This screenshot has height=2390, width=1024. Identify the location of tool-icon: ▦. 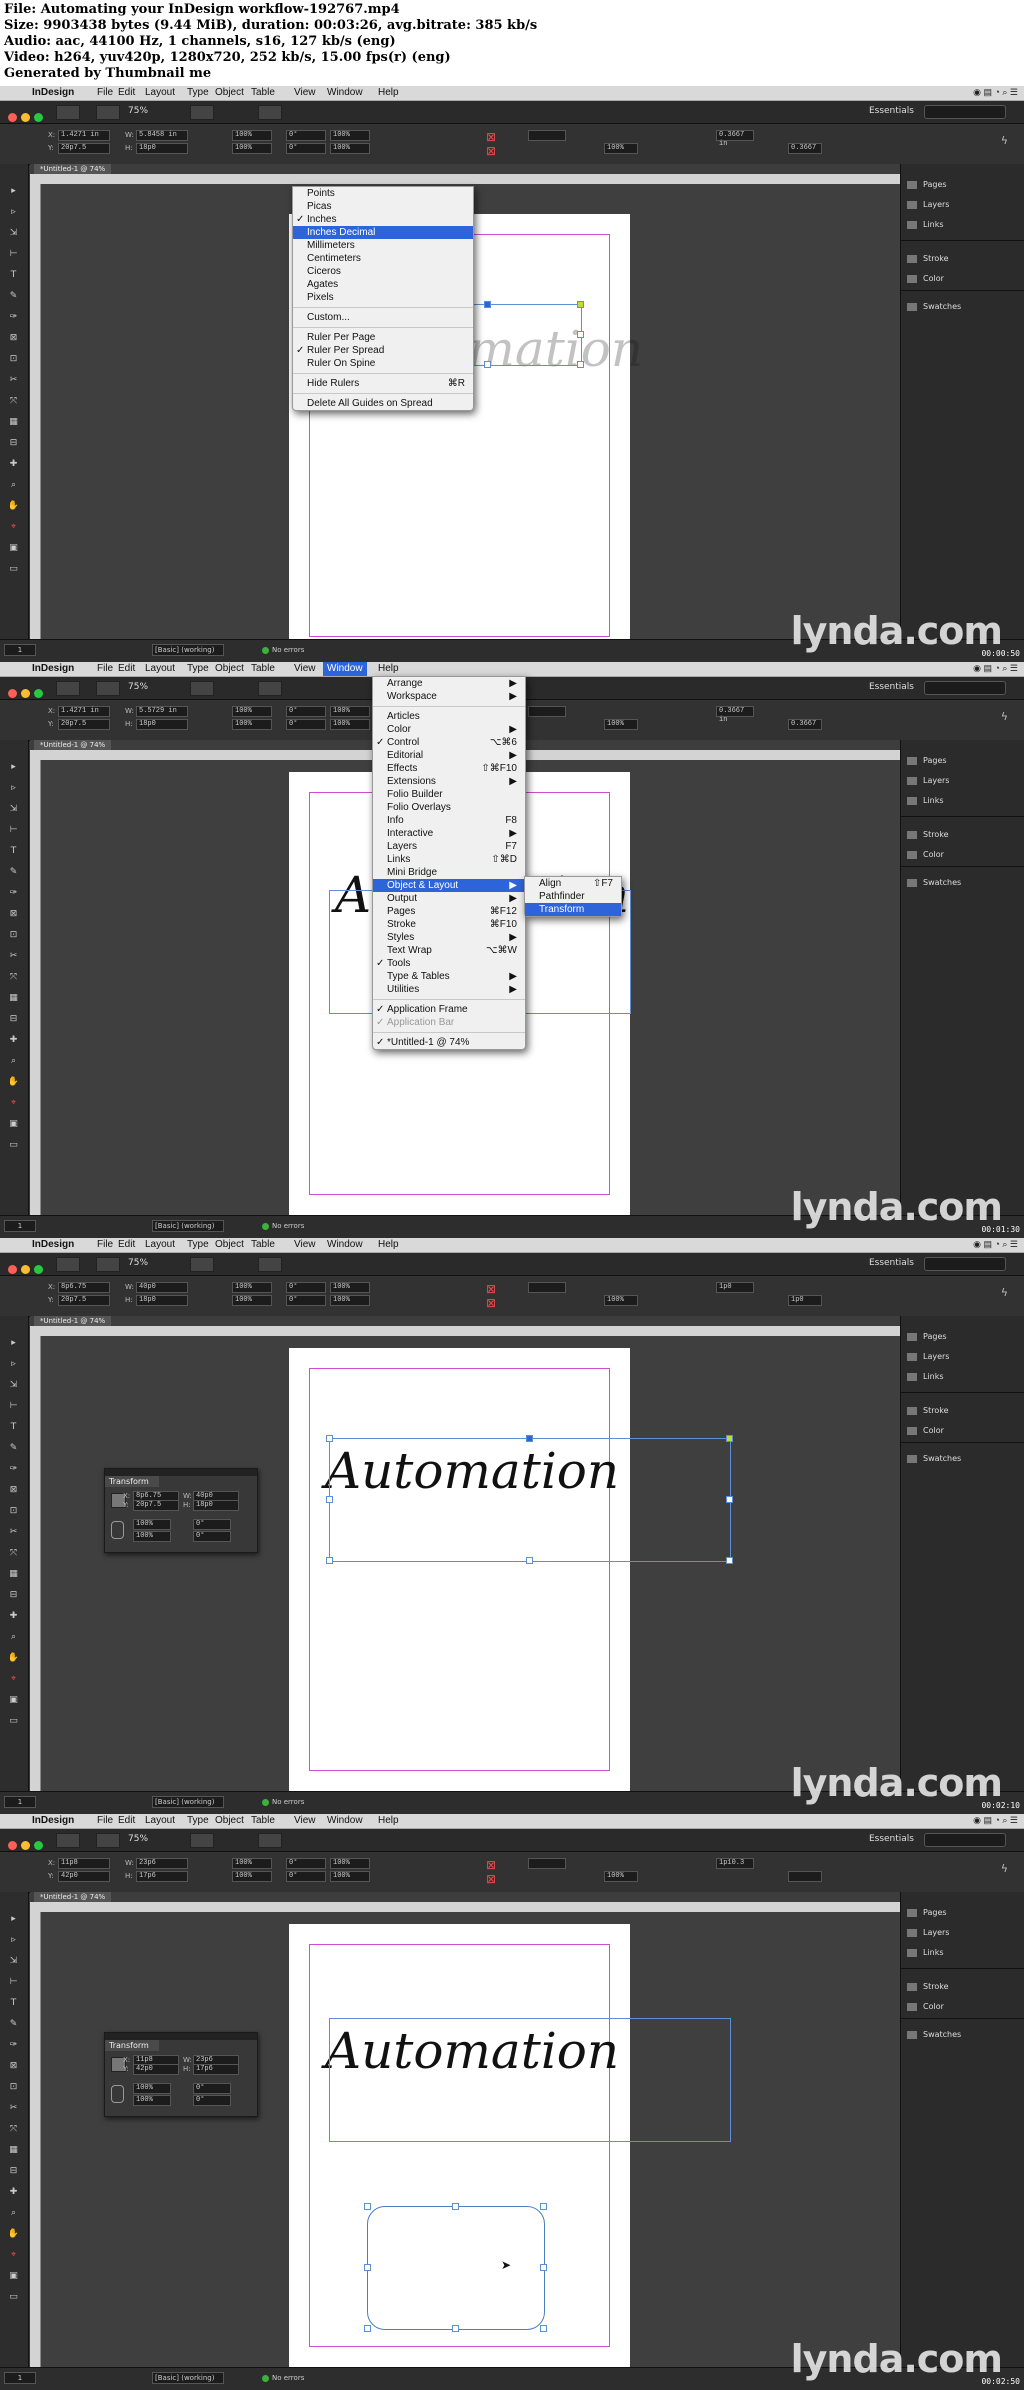
(13, 1574).